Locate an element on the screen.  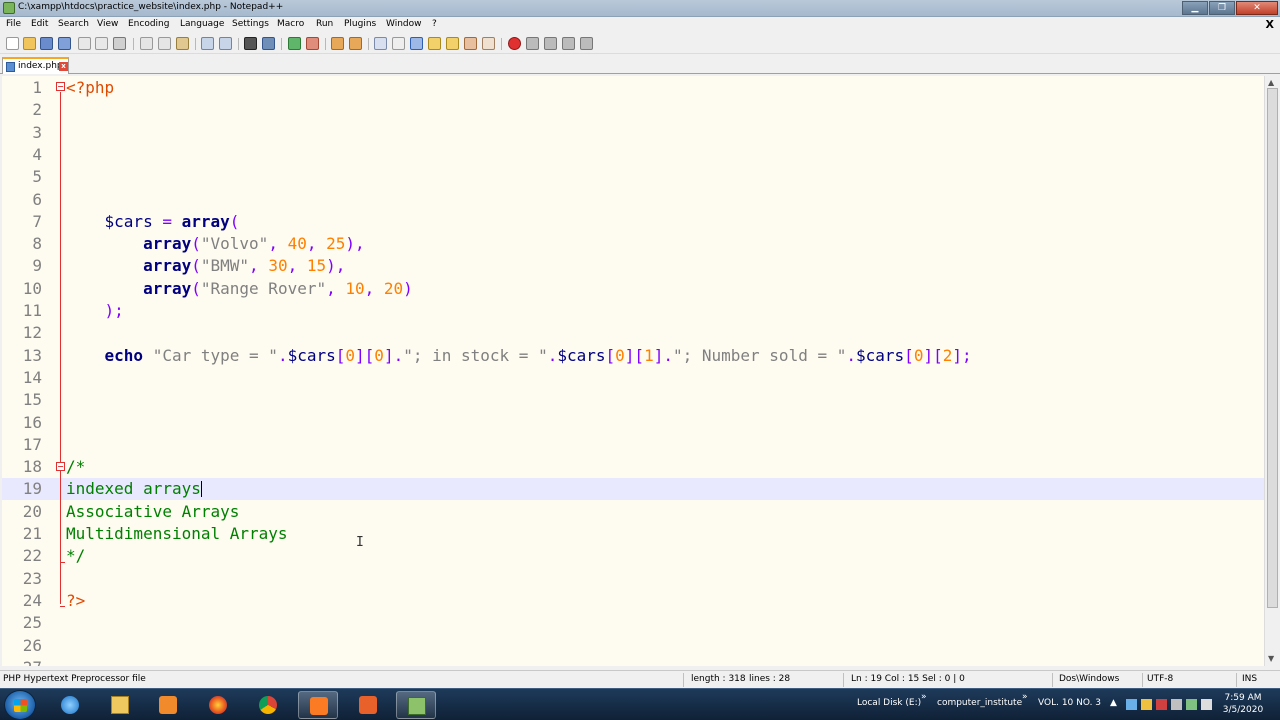
menu-run: Run is located at coordinates (324, 24).